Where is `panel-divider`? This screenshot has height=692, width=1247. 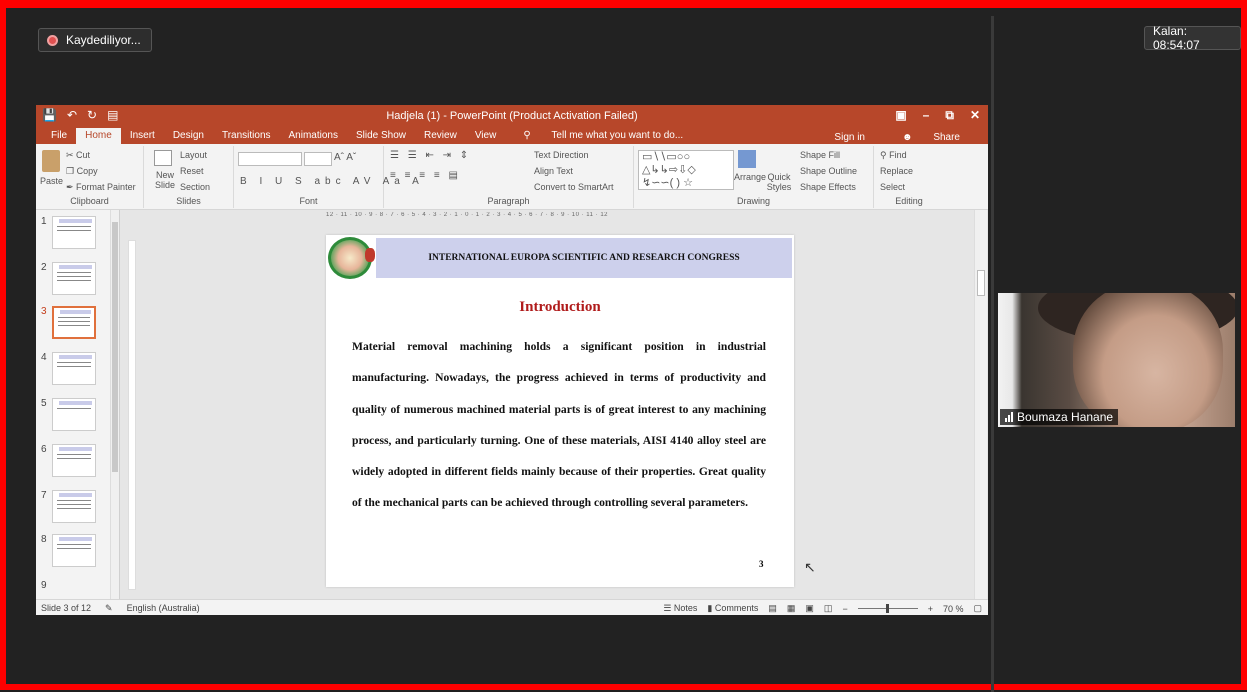
panel-divider is located at coordinates (992, 354).